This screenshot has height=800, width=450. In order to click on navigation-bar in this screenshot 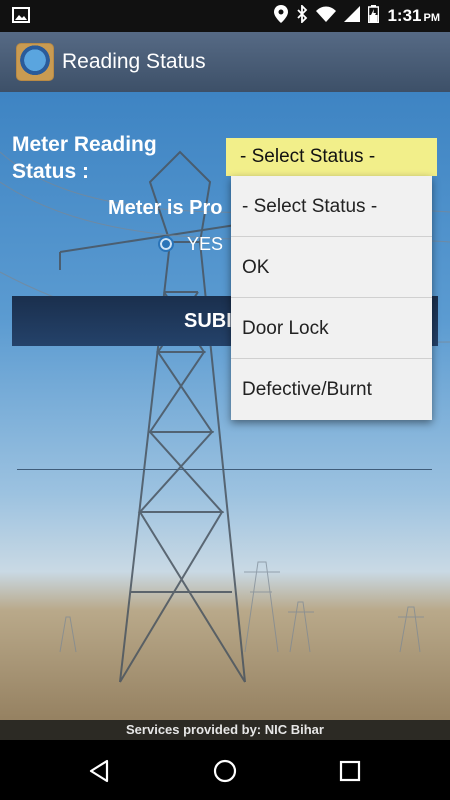, I will do `click(225, 770)`.